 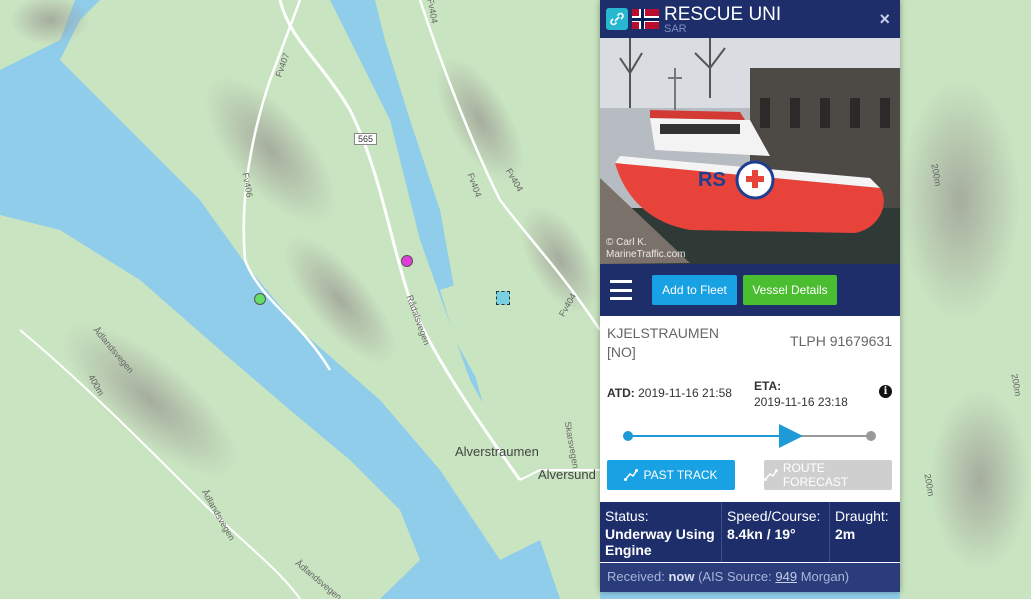 What do you see at coordinates (366, 139) in the screenshot?
I see `road-shield: 565` at bounding box center [366, 139].